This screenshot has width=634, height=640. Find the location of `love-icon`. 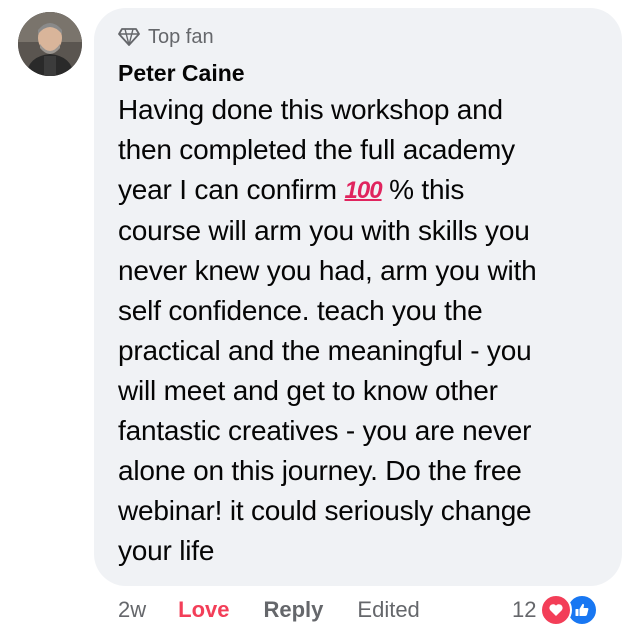

love-icon is located at coordinates (556, 610).